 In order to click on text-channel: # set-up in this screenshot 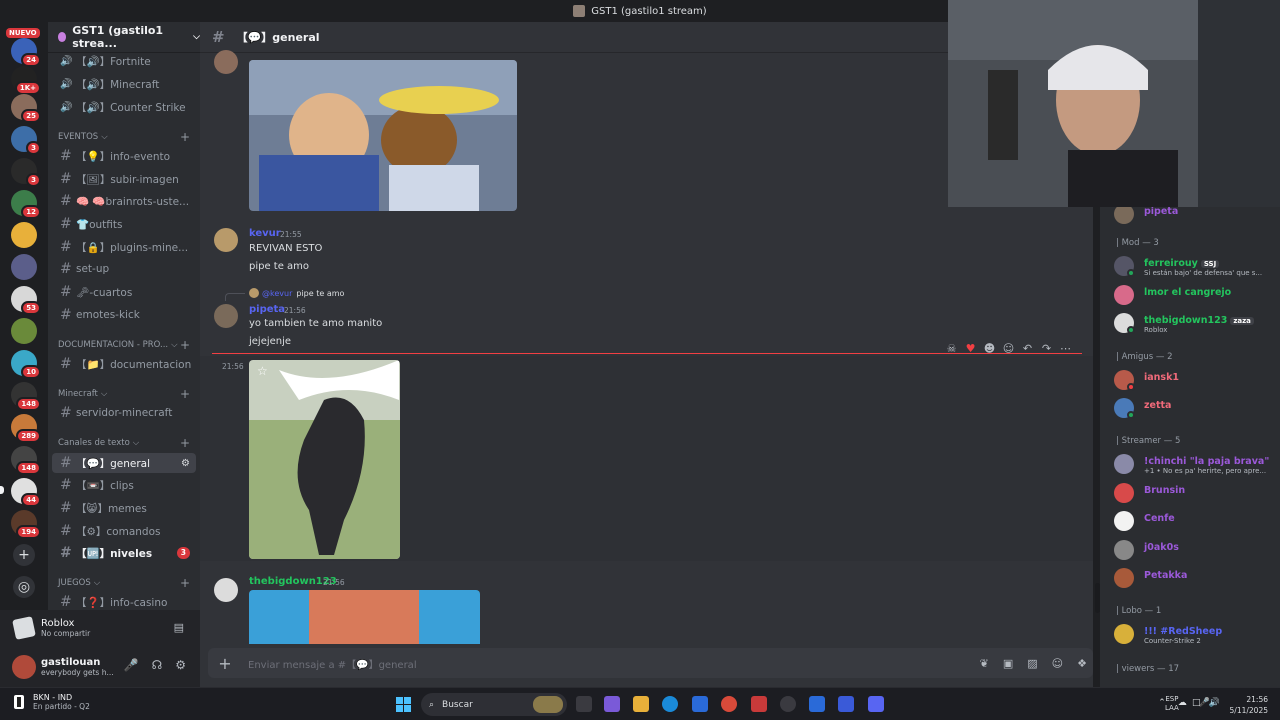, I will do `click(124, 269)`.